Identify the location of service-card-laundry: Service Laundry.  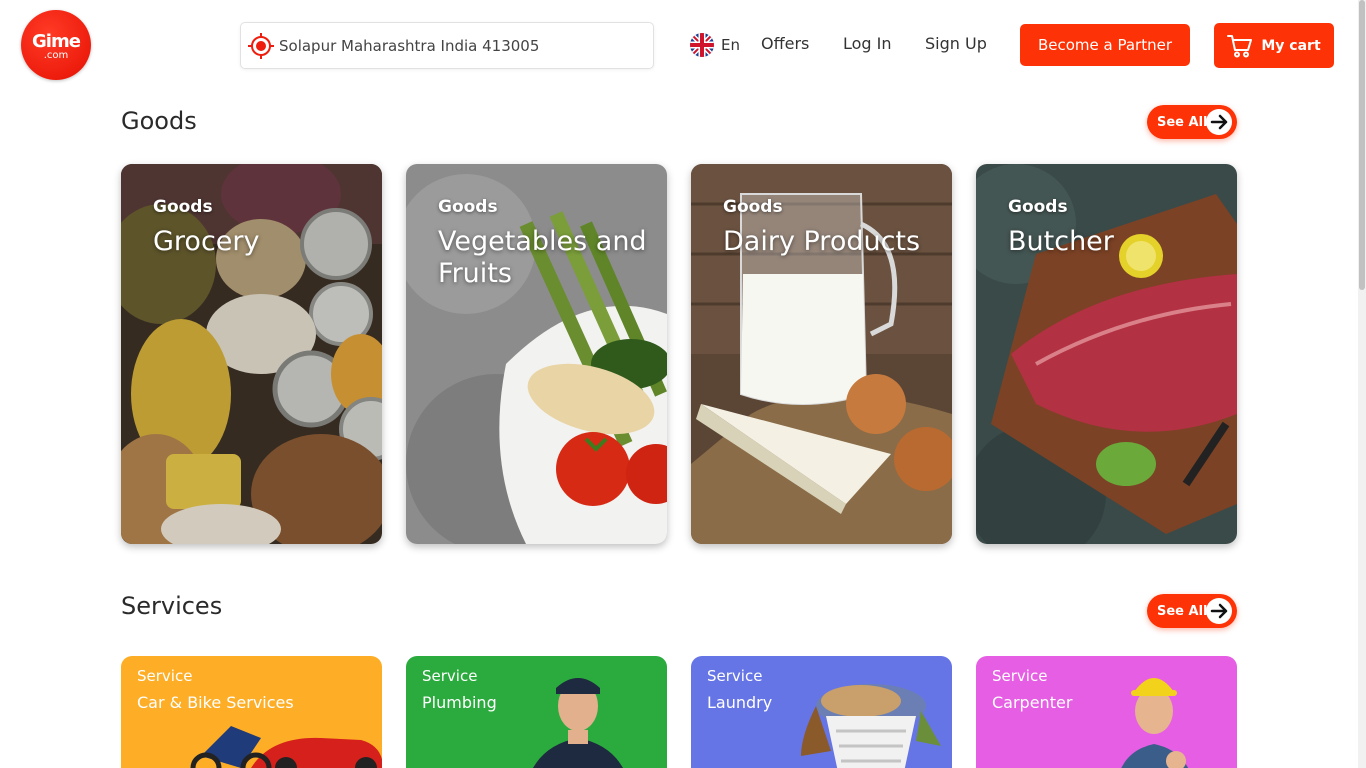
(821, 712).